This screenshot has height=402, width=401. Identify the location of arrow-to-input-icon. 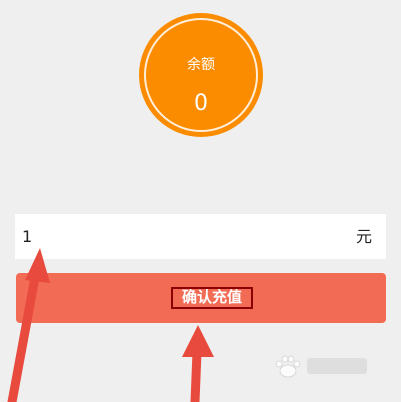
(28, 325).